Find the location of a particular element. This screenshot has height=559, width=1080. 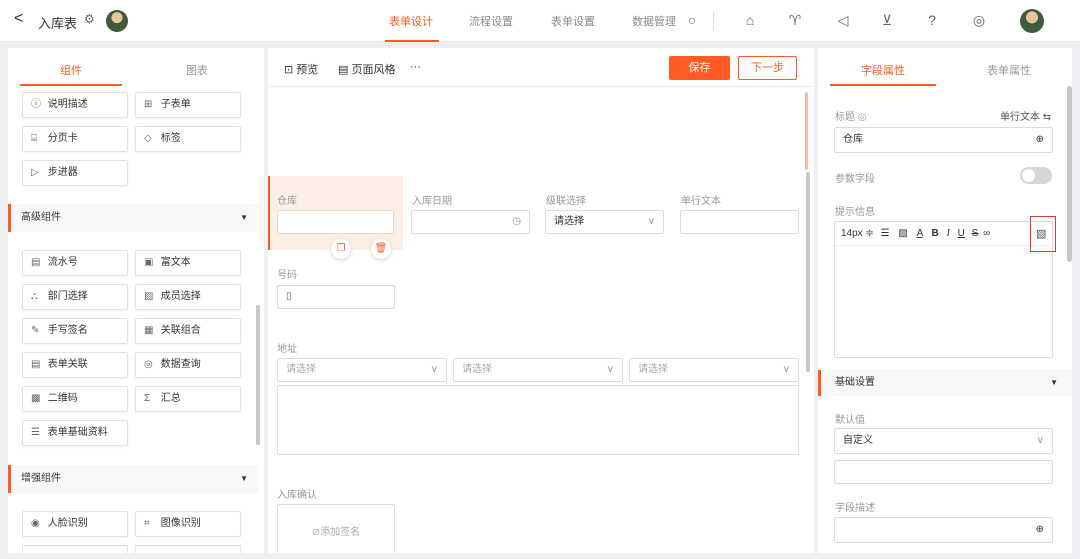

gear-icon: ◎ is located at coordinates (979, 20).